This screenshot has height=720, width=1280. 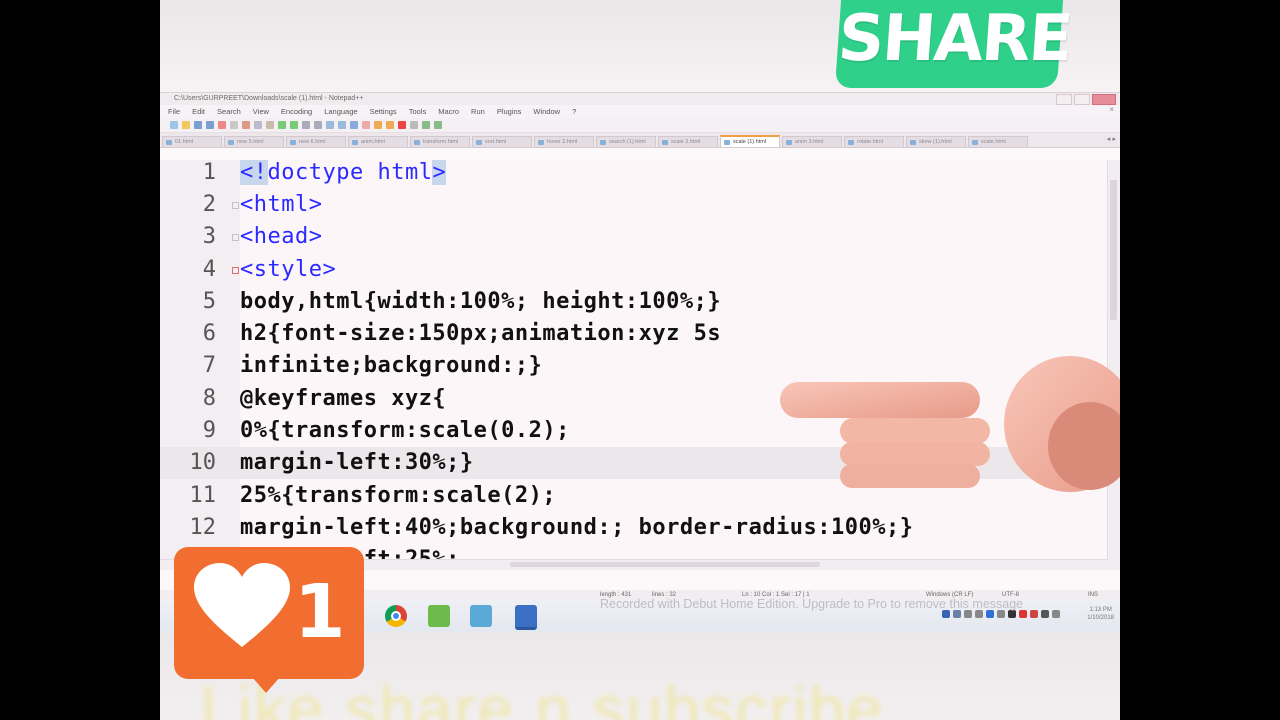 I want to click on indent-guide-icon, so click(x=378, y=125).